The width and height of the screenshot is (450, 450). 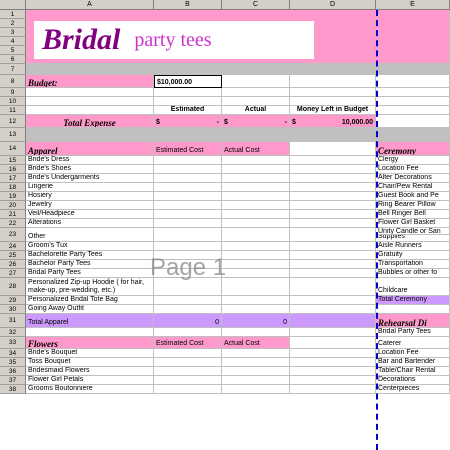 I want to click on column-header-d: D, so click(x=333, y=5).